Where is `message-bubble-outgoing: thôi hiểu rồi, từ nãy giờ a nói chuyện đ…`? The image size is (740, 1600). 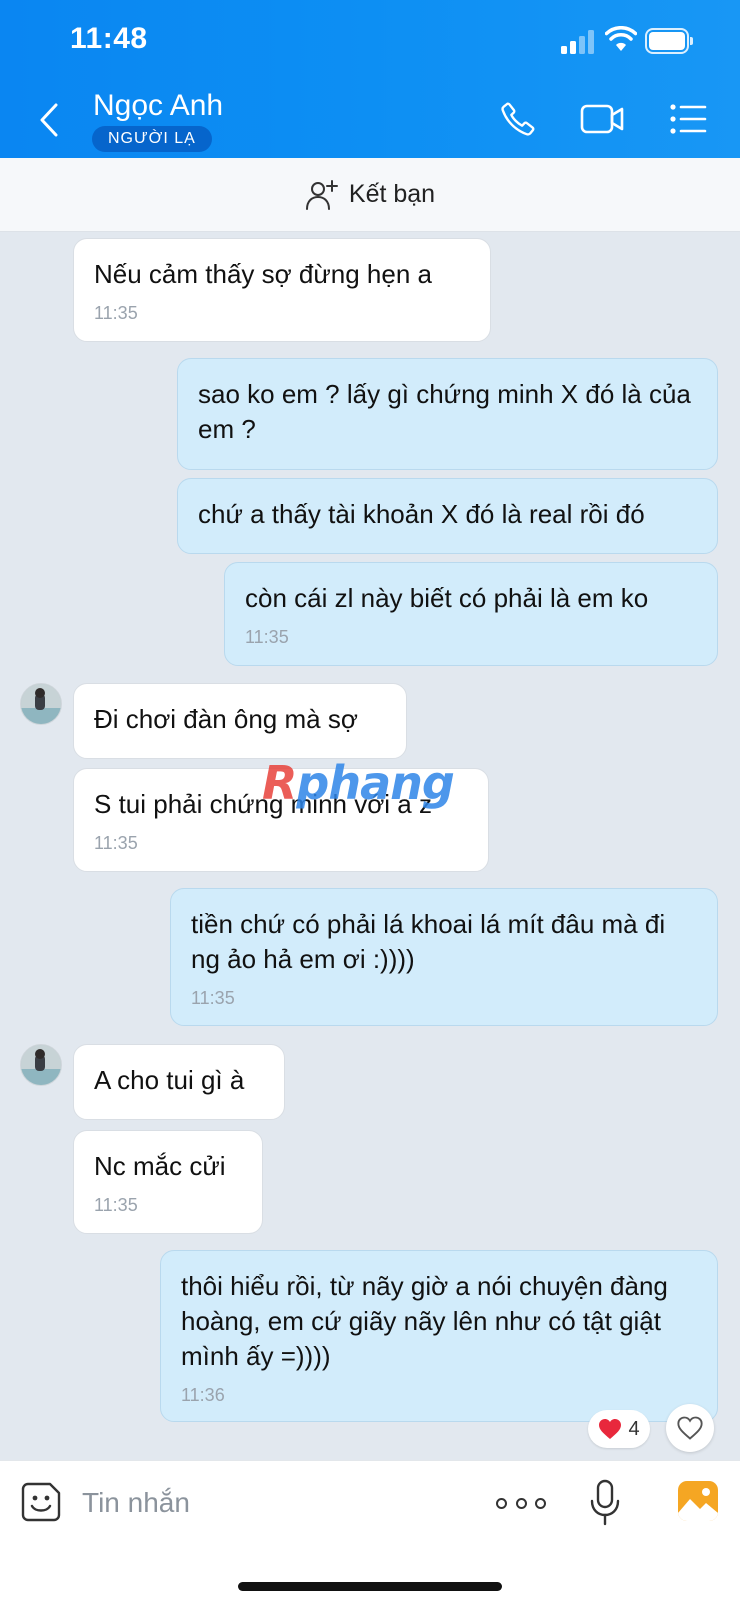
message-bubble-outgoing: thôi hiểu rồi, từ nãy giờ a nói chuyện đ… is located at coordinates (439, 1336).